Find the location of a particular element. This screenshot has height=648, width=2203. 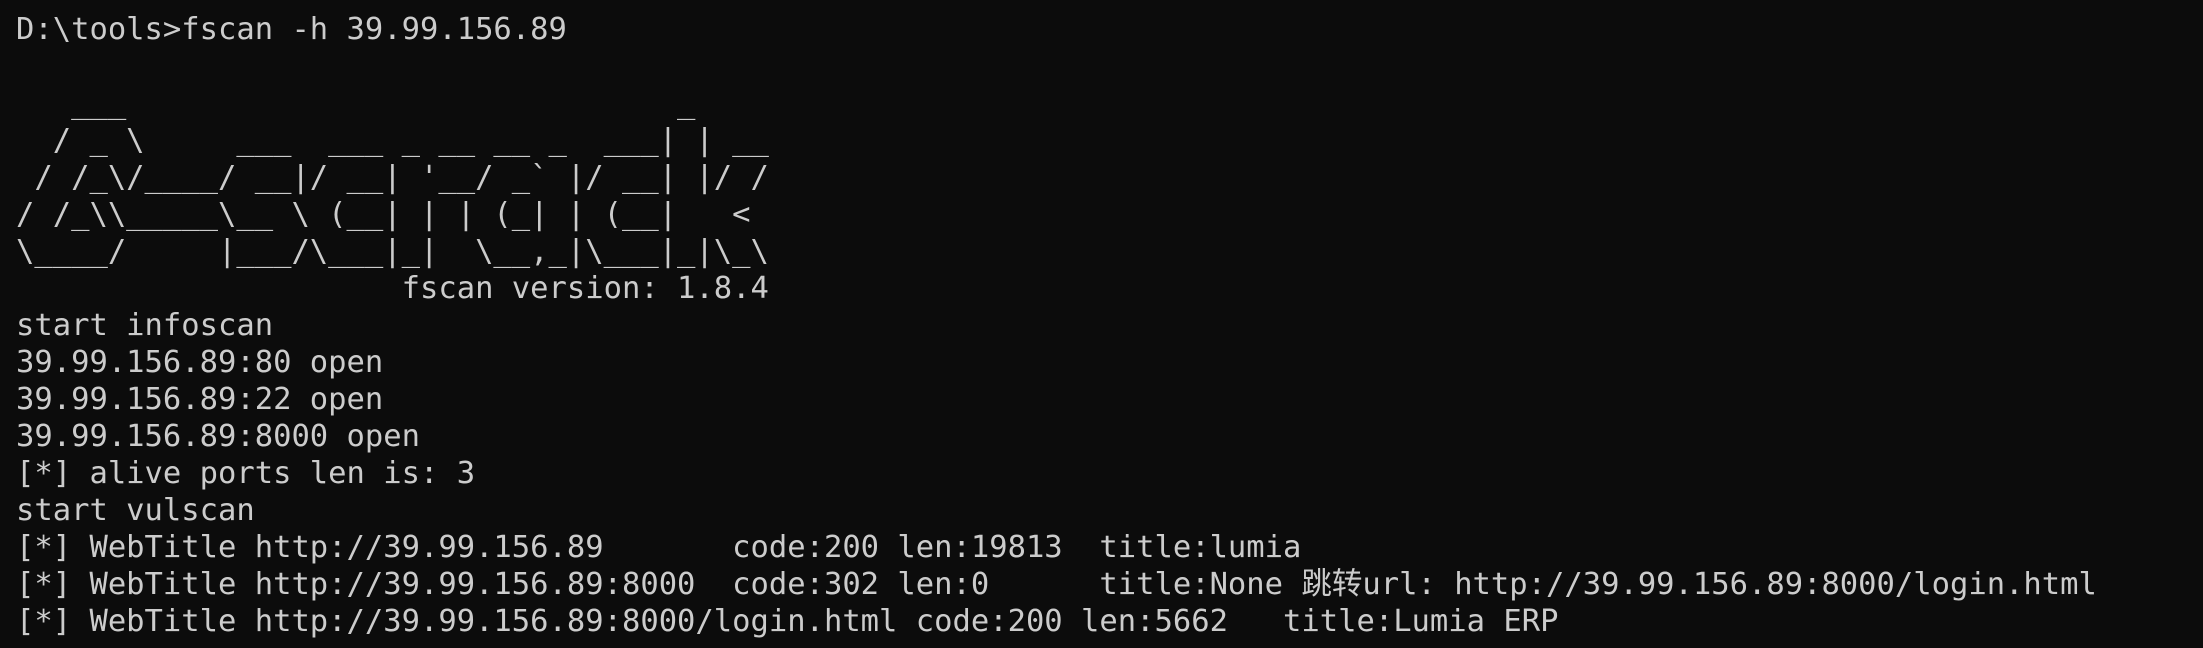

output-line: 39.99.156.89:22 open is located at coordinates (200, 399).